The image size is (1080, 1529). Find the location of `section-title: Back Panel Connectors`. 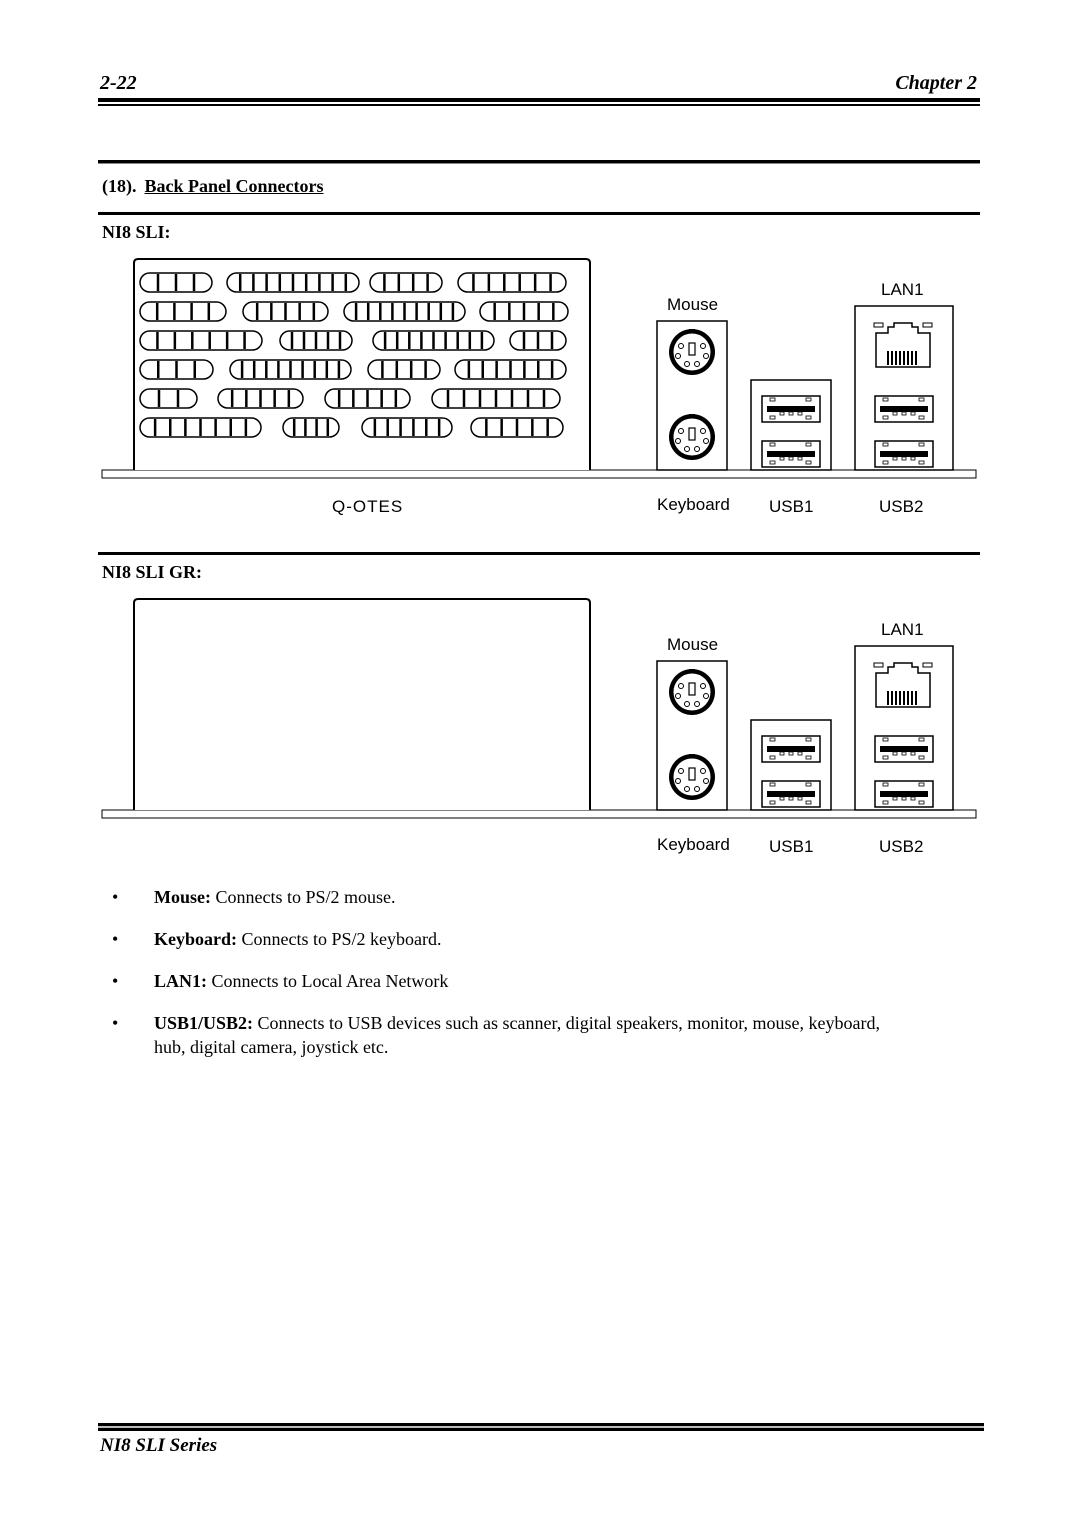

section-title: Back Panel Connectors is located at coordinates (234, 186).